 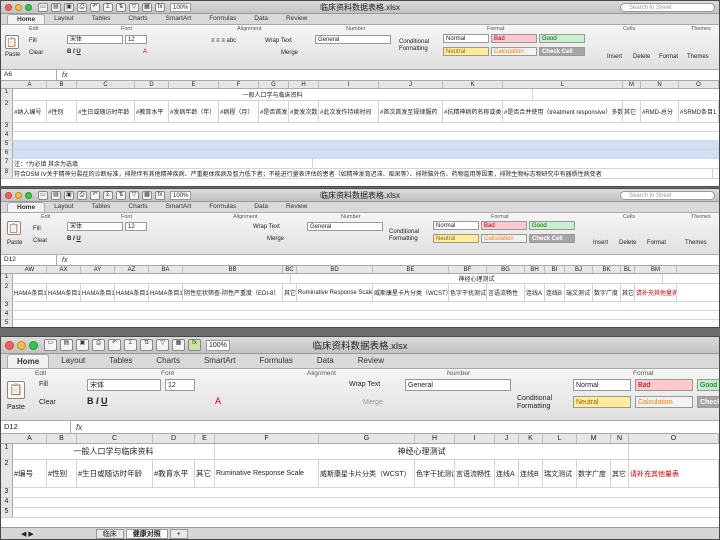 I want to click on header-cell: HAMA条目13, so click(x=132, y=292).